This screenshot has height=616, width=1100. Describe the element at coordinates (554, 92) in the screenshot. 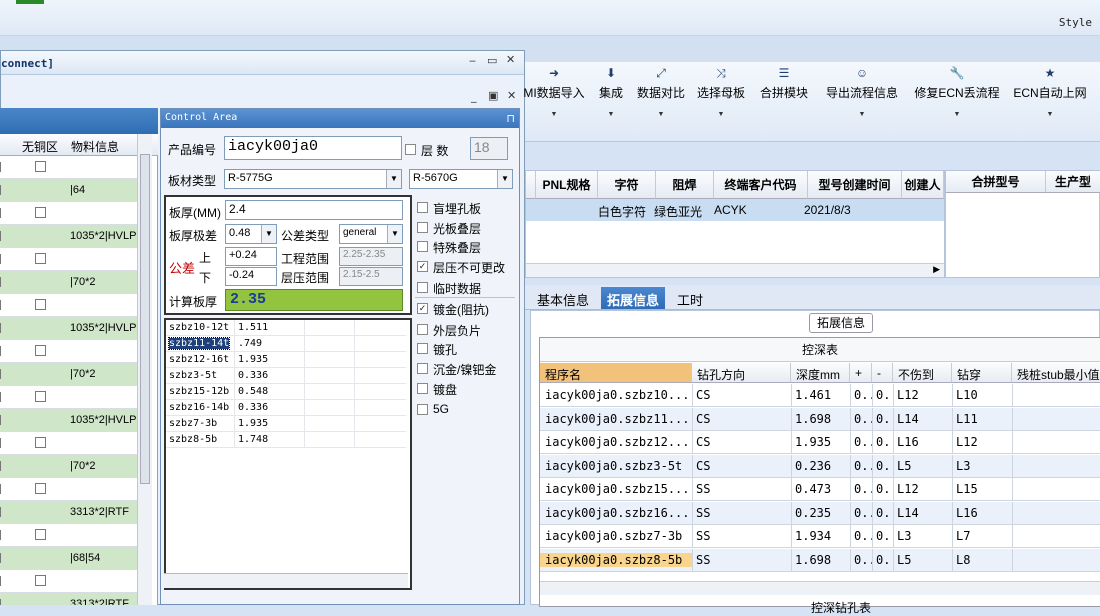

I see `toolbar-button: ➜ MI数据导入 ▼` at that location.